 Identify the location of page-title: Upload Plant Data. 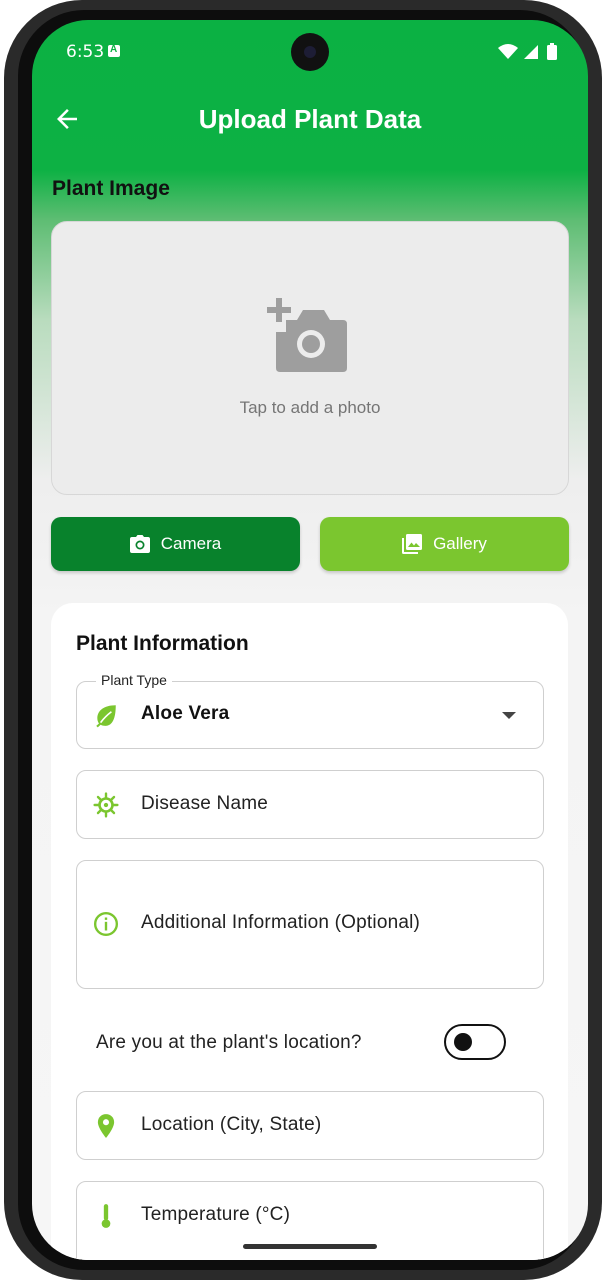
(310, 119).